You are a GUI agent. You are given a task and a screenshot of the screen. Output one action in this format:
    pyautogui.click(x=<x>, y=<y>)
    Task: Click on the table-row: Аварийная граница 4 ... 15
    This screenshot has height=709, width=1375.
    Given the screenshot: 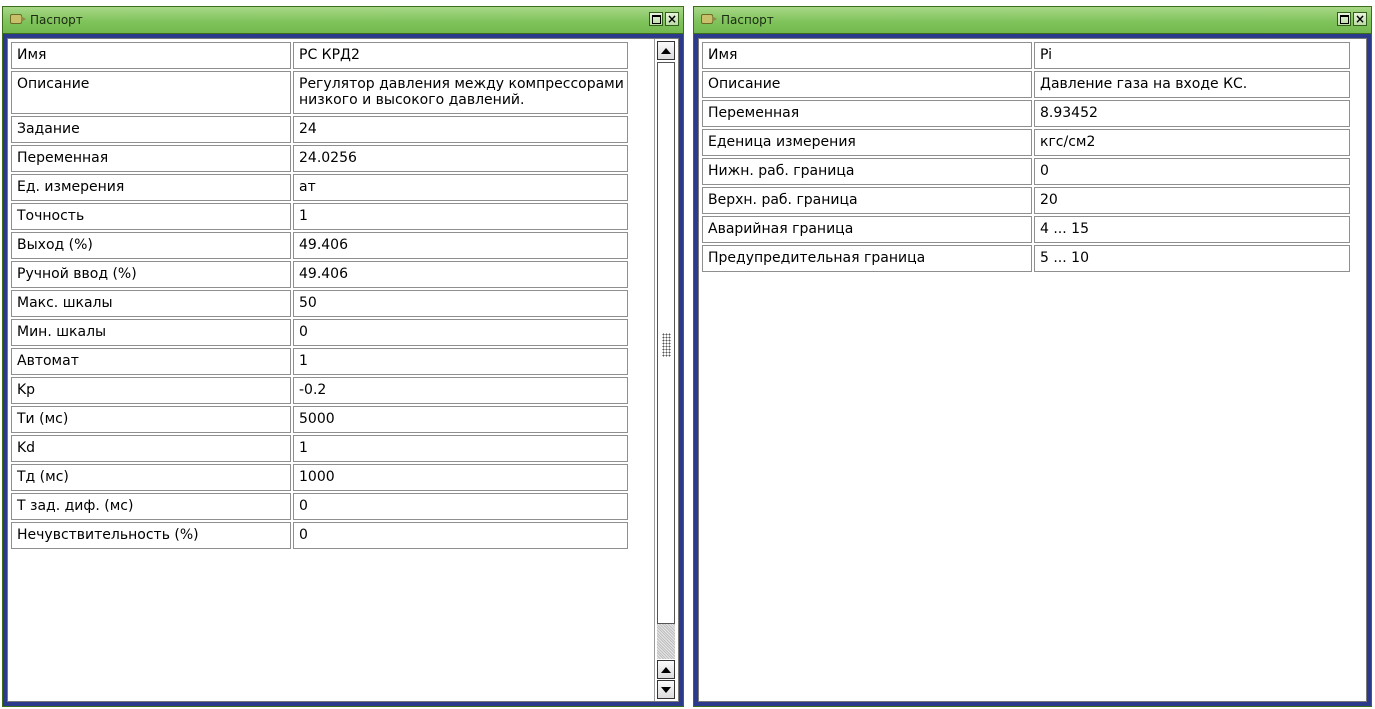 What is the action you would take?
    pyautogui.click(x=1026, y=229)
    